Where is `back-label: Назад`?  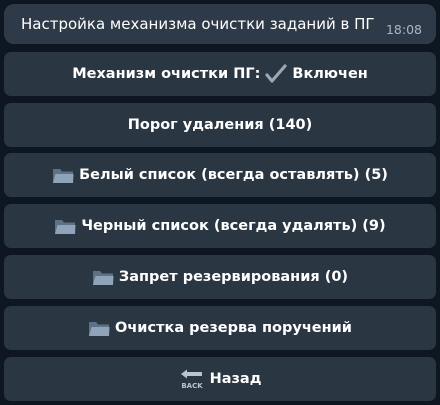 back-label: Назад is located at coordinates (235, 379).